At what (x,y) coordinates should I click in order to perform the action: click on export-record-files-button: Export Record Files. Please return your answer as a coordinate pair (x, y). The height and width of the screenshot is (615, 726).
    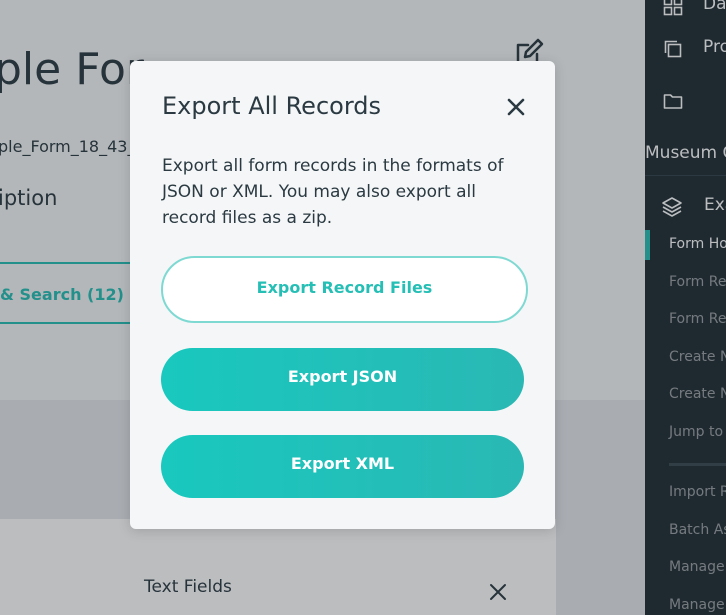
    Looking at the image, I should click on (344, 289).